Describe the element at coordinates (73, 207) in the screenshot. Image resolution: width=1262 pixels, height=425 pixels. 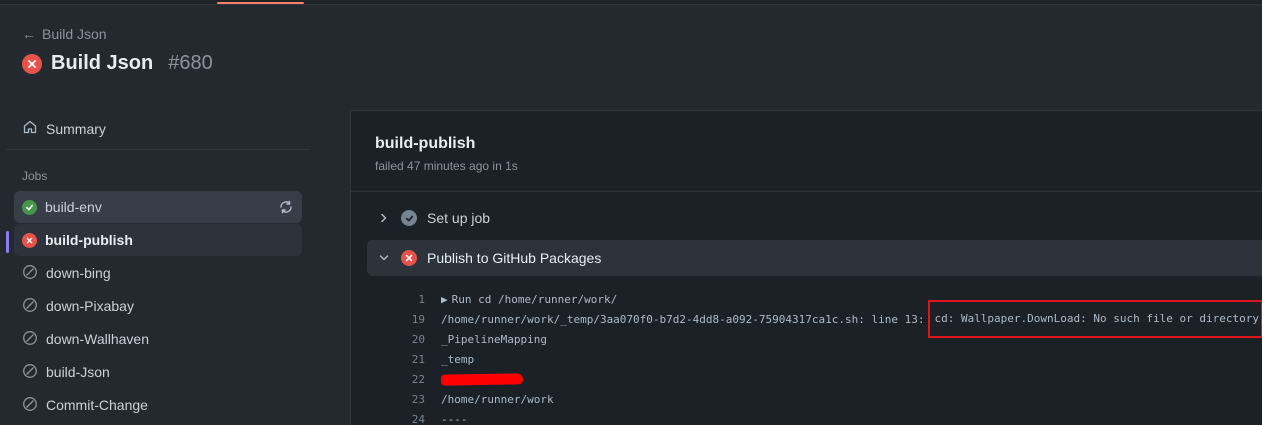
I see `job-label: build-env` at that location.